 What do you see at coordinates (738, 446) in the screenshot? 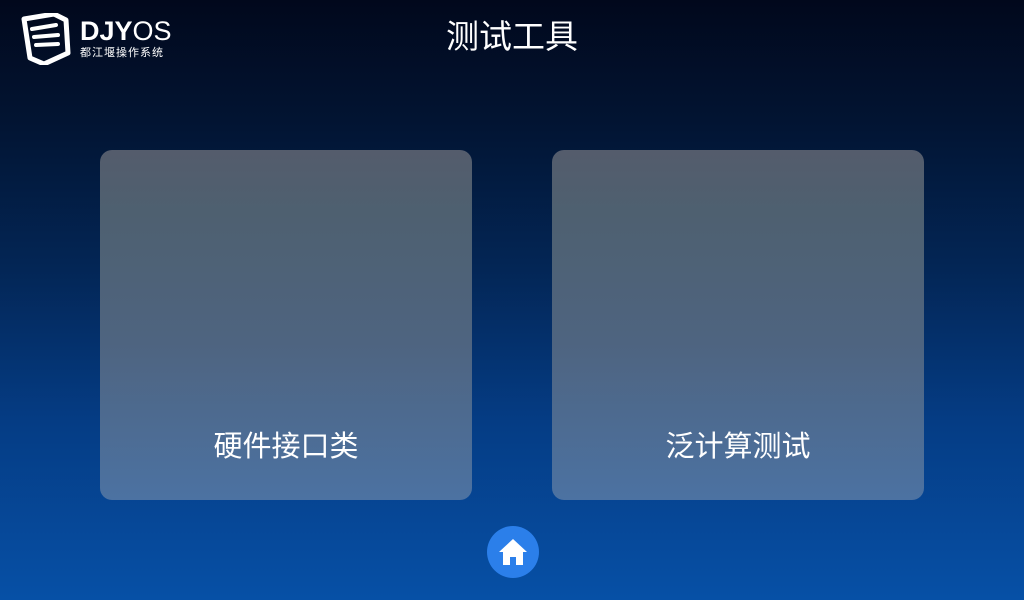
I see `general-computing-test-label: 泛计算测试` at bounding box center [738, 446].